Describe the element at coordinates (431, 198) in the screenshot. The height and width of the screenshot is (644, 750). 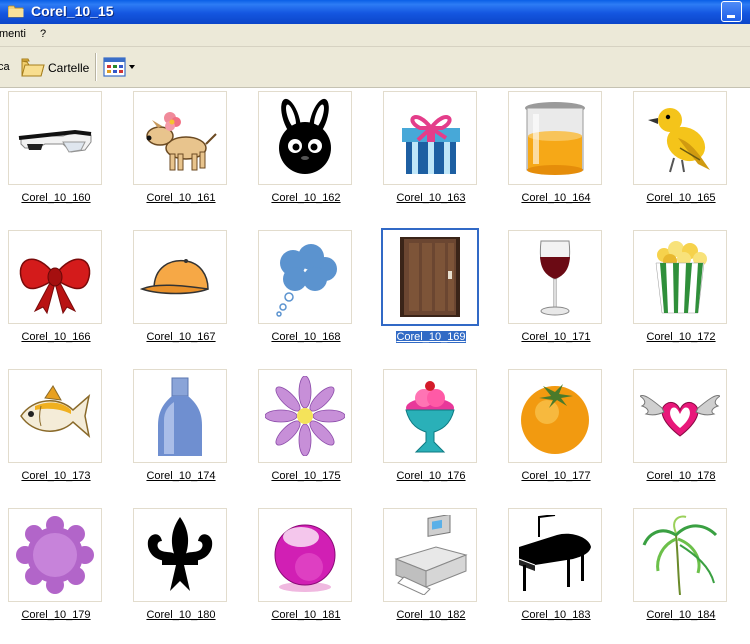
I see `file-name: Corel_10_163` at that location.